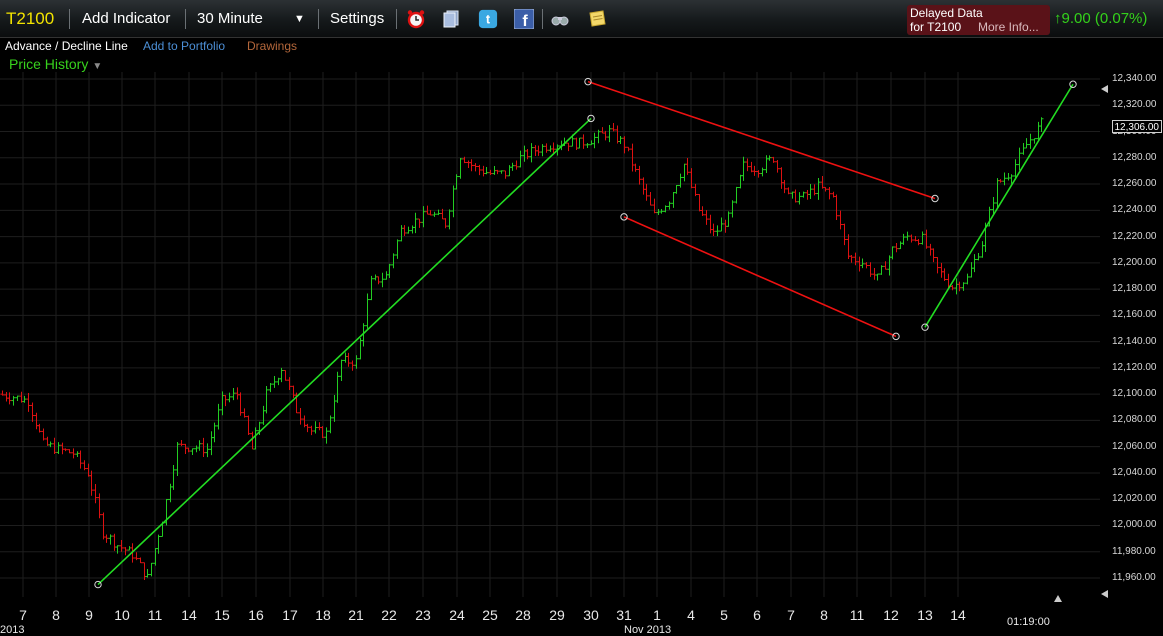 The width and height of the screenshot is (1163, 636). What do you see at coordinates (1134, 341) in the screenshot?
I see `y-tick-label: 12,140.00` at bounding box center [1134, 341].